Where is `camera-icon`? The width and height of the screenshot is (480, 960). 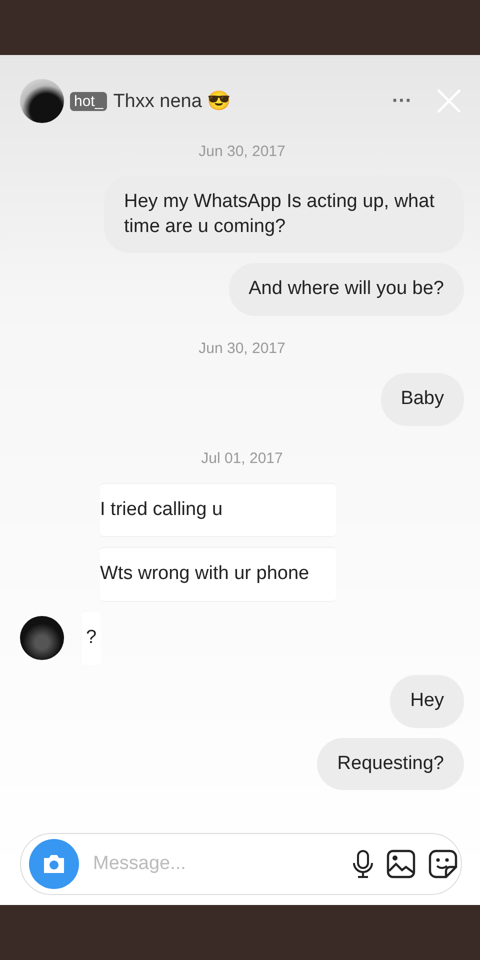
camera-icon is located at coordinates (54, 864).